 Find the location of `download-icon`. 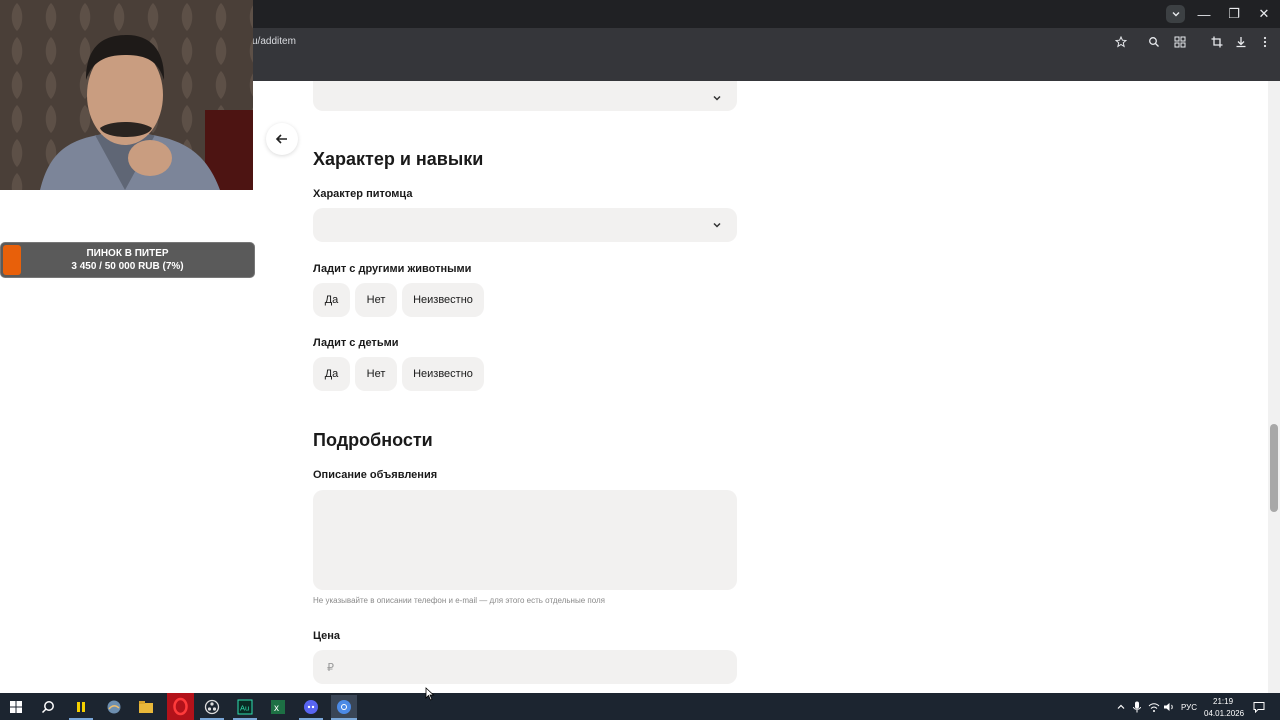

download-icon is located at coordinates (1241, 42).